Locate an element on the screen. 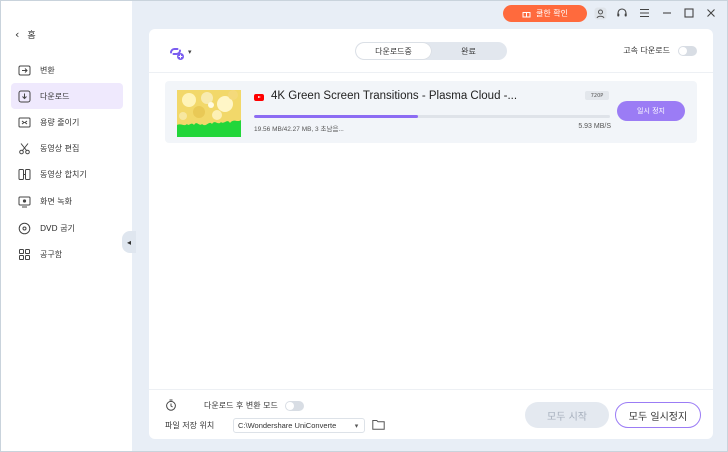  sidebar-collapse-button: ◂ is located at coordinates (129, 242).